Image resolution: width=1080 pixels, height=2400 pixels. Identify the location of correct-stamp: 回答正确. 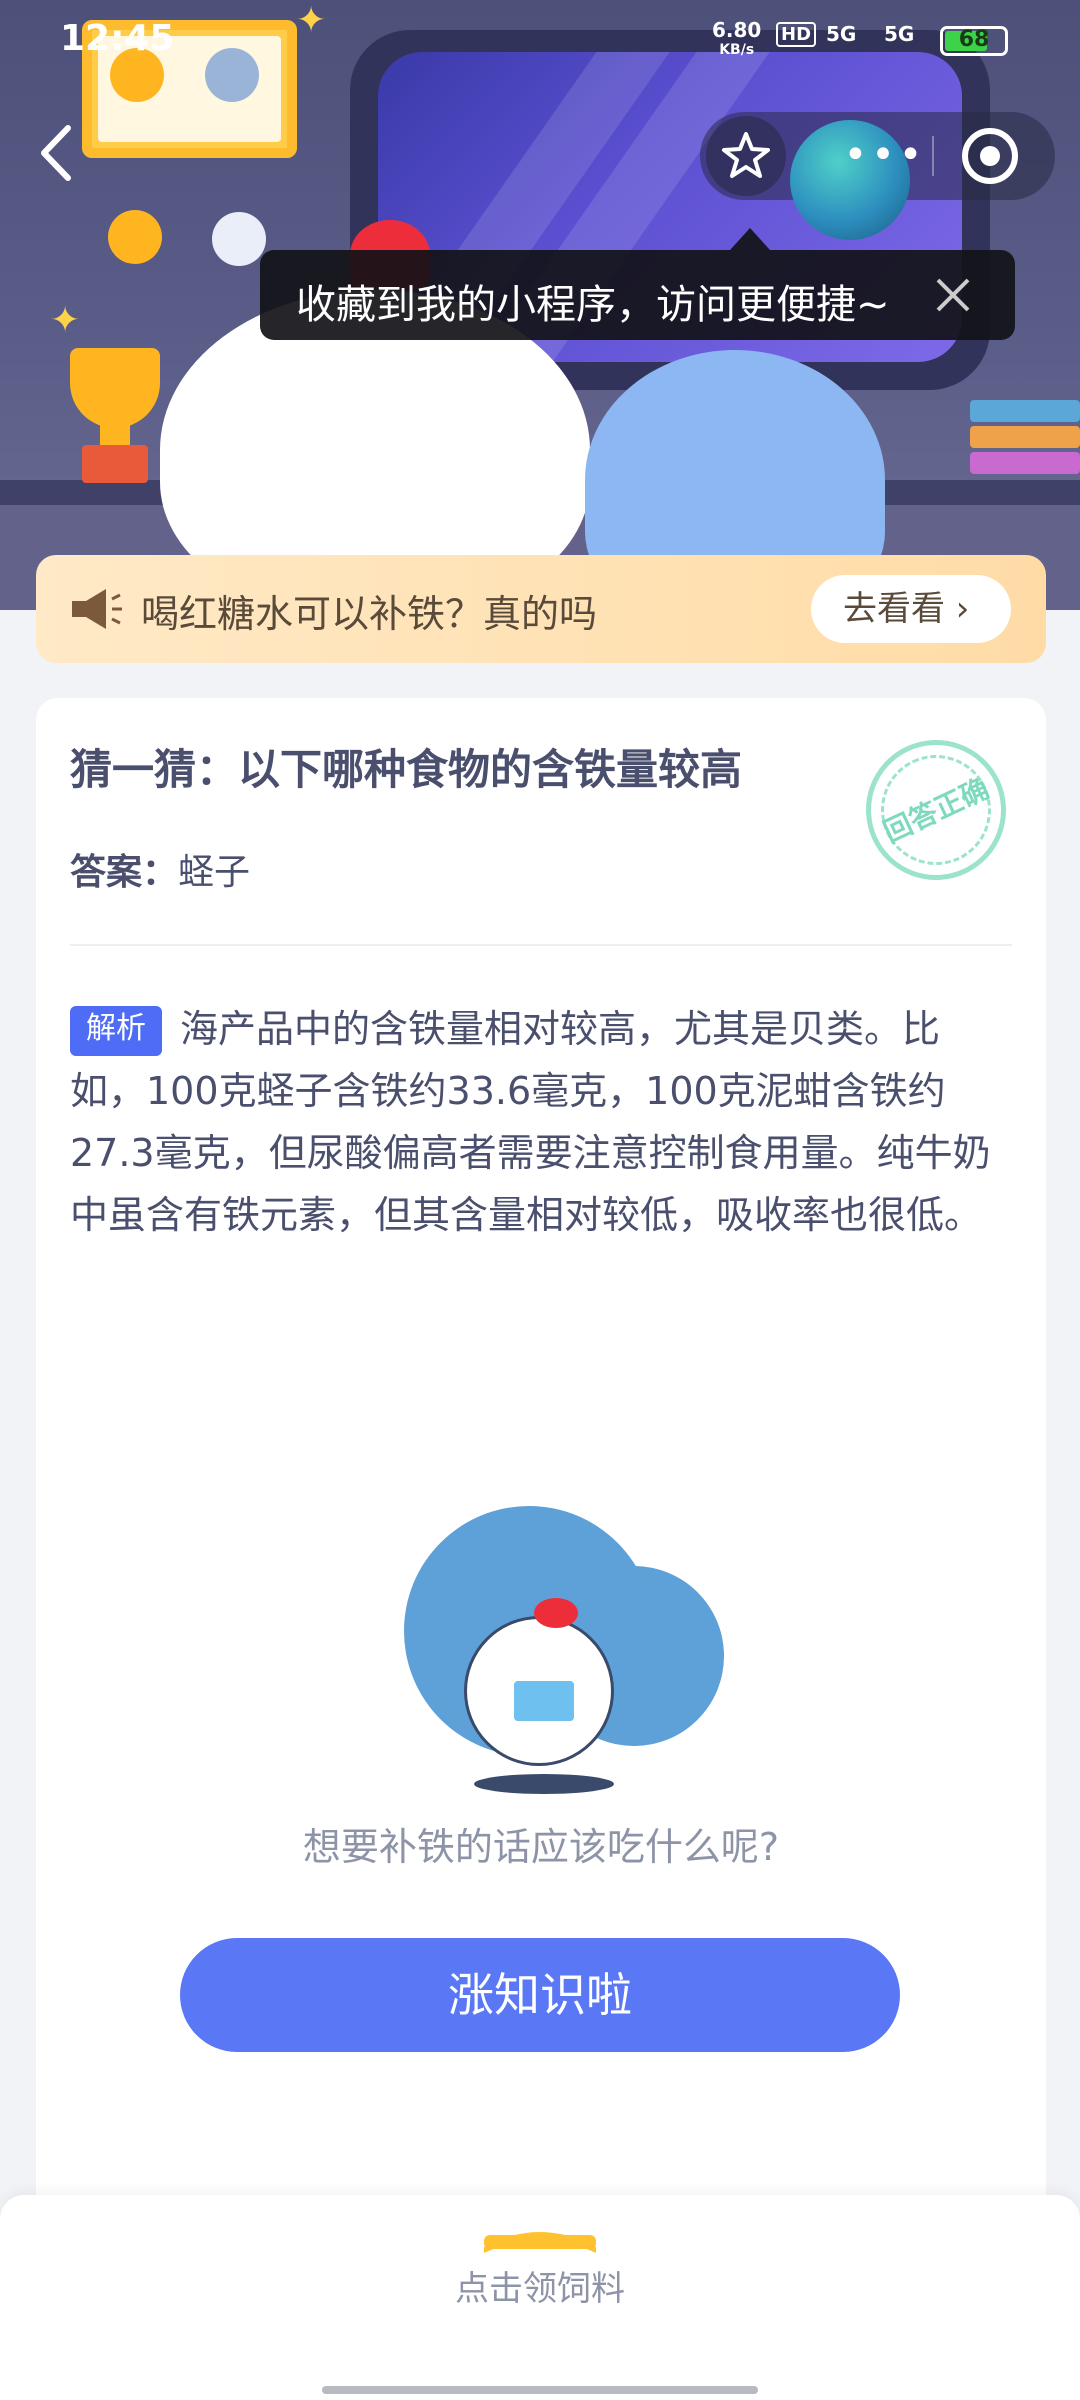
(936, 810).